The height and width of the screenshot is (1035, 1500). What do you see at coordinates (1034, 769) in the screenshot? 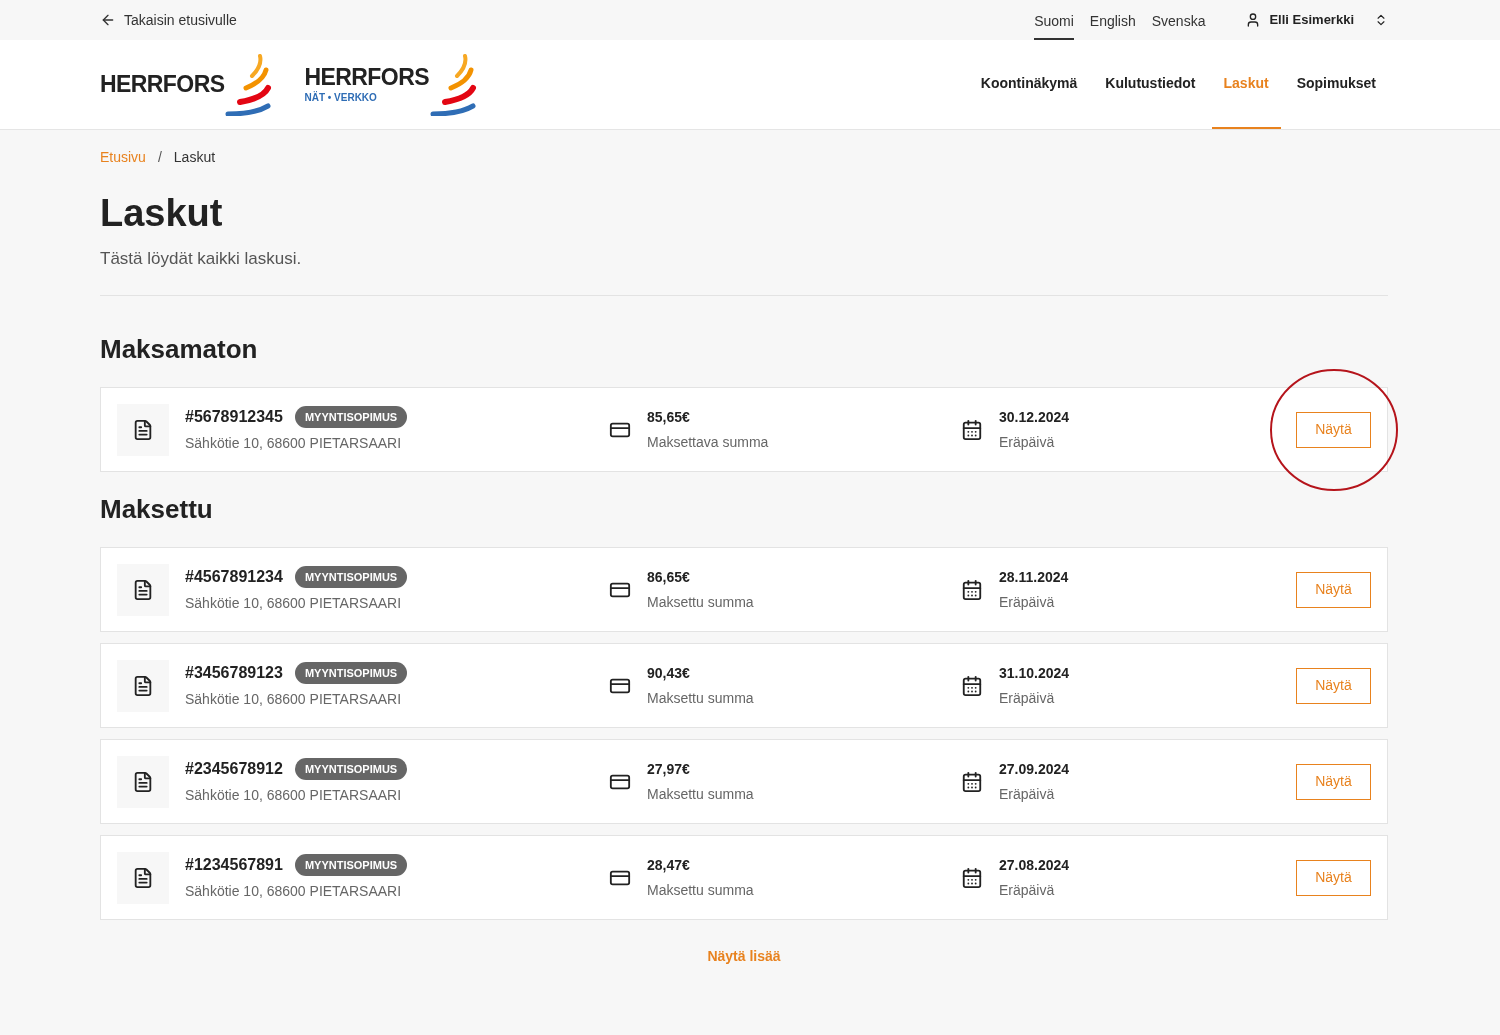
I see `due-date: 27.09.2024` at bounding box center [1034, 769].